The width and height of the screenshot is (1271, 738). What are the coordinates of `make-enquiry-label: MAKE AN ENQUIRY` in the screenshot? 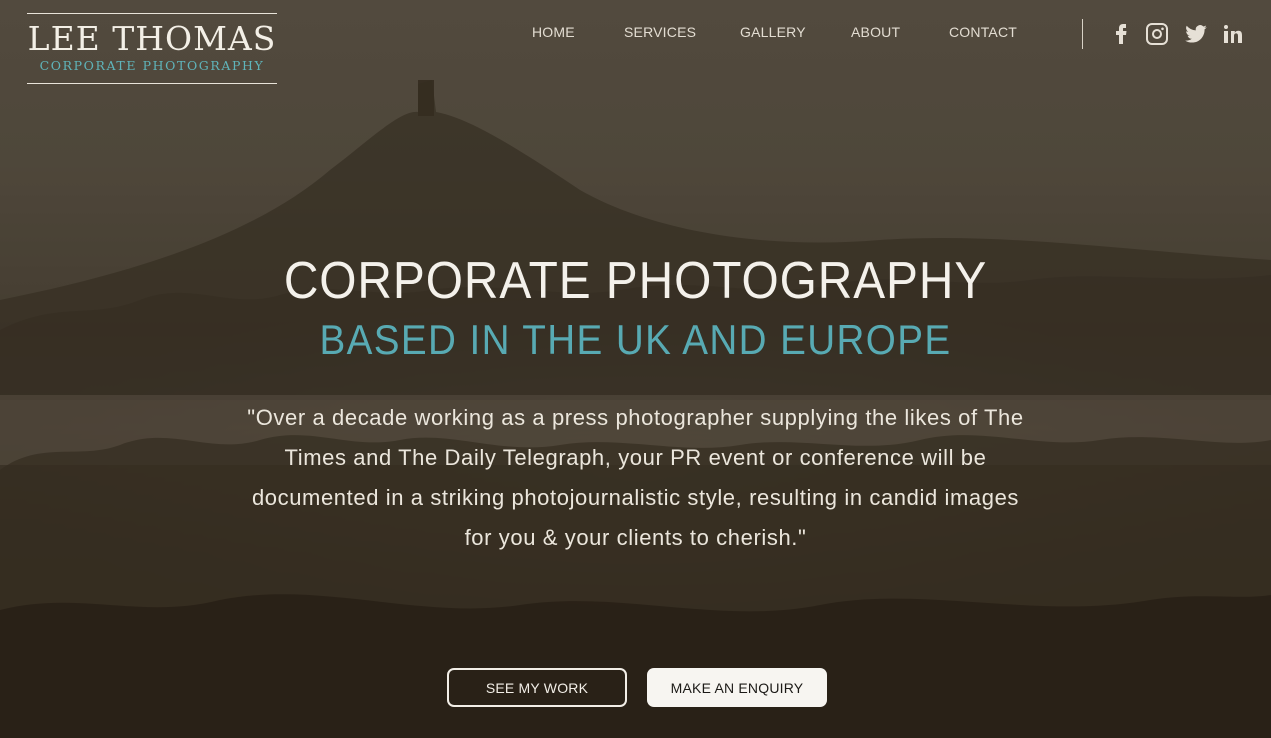 It's located at (737, 687).